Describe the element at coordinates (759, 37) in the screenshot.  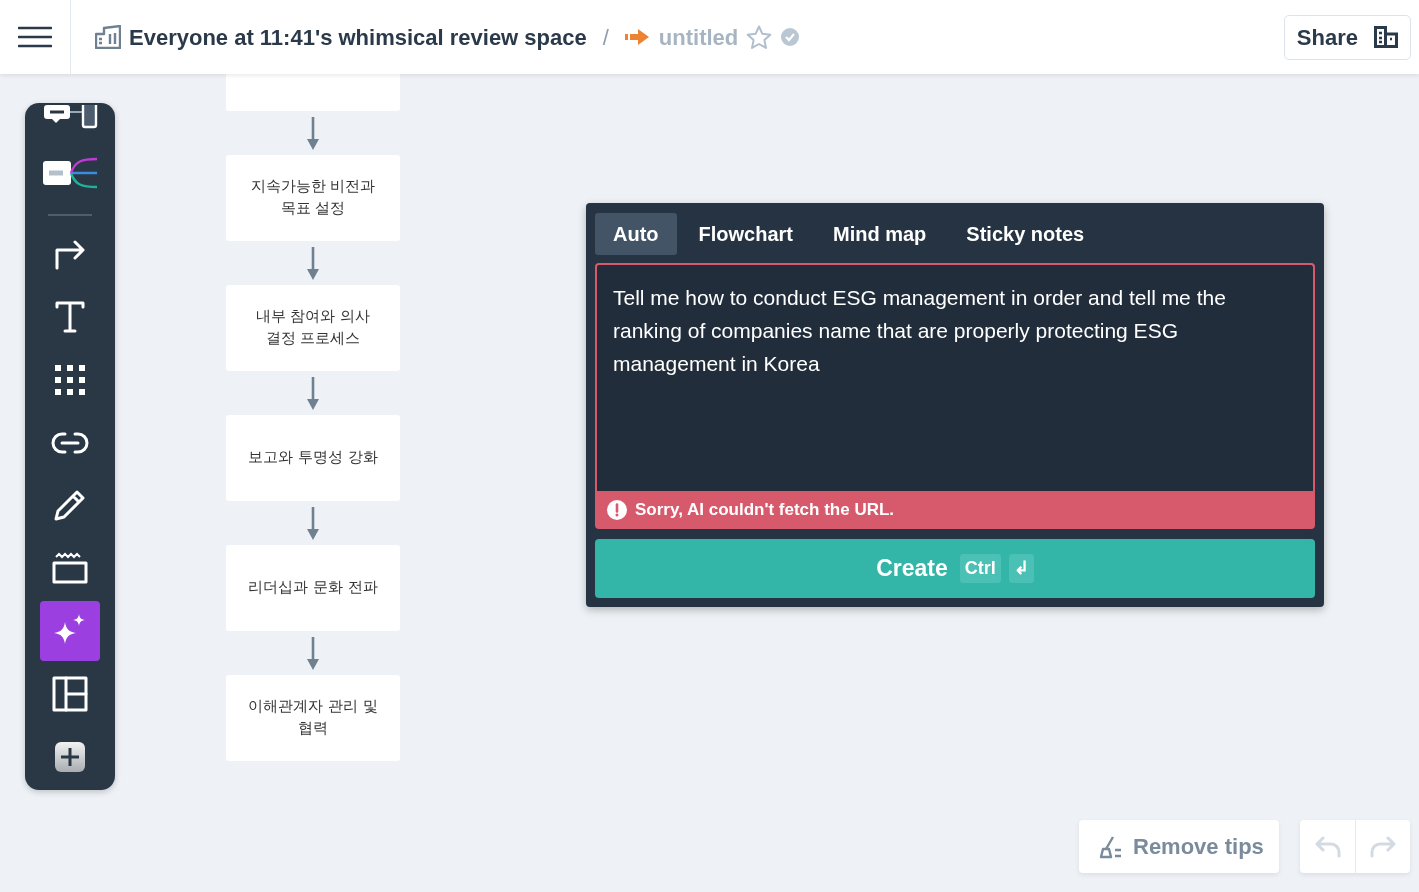
I see `star-icon` at that location.